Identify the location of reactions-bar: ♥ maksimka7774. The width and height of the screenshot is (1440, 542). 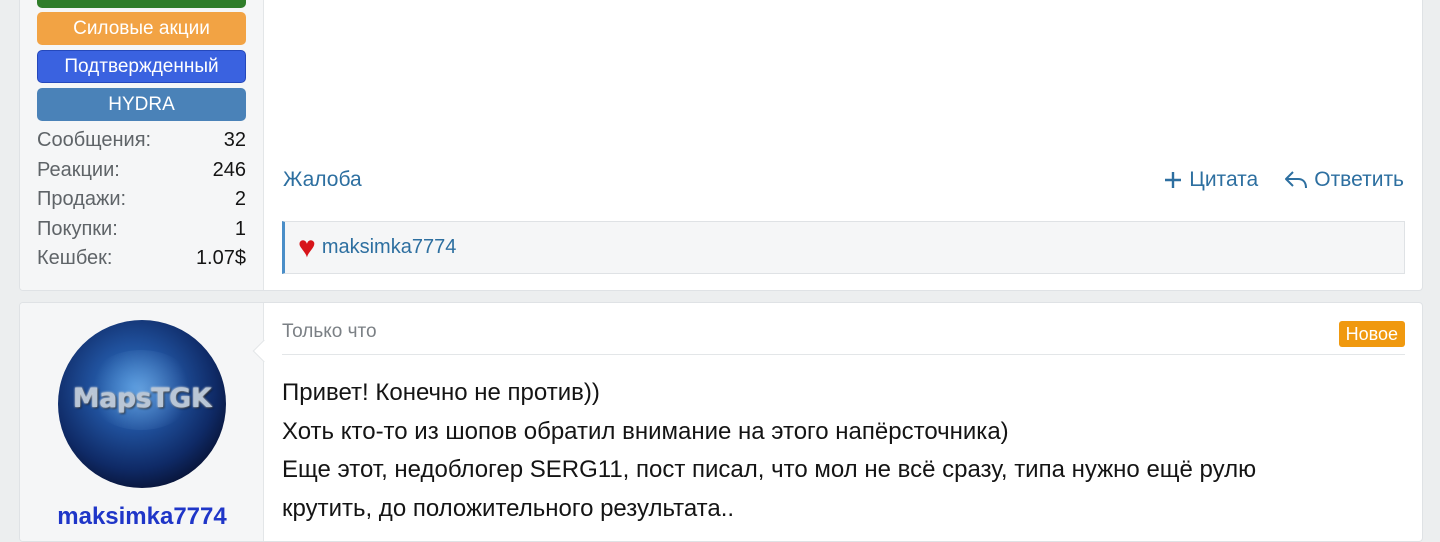
(843, 247).